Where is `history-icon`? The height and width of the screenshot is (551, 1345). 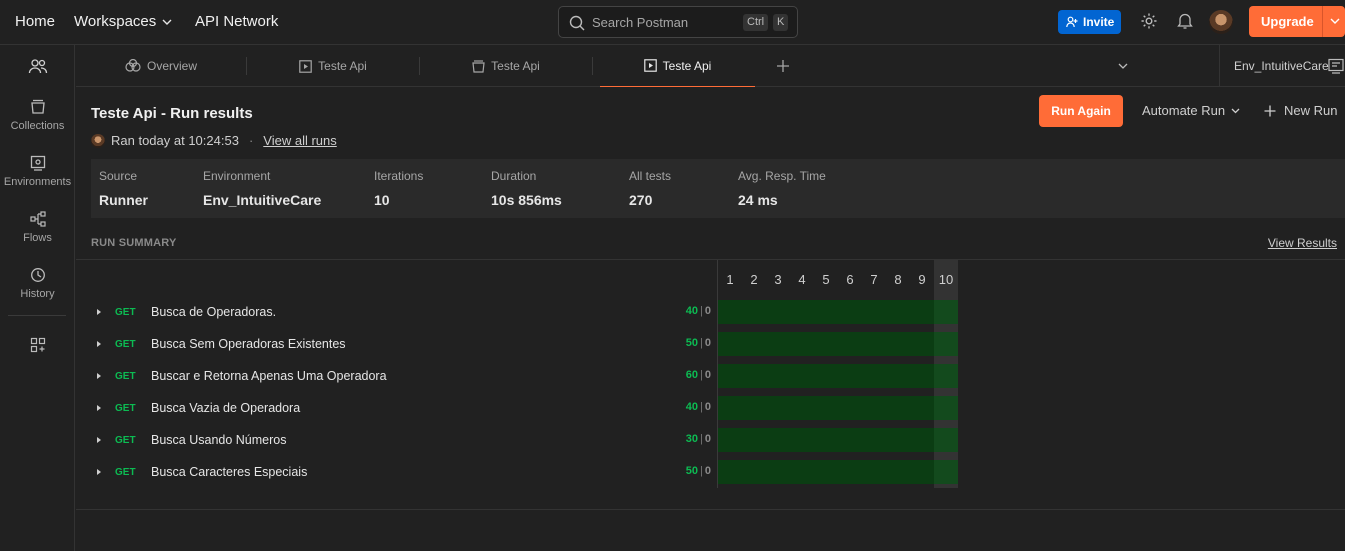 history-icon is located at coordinates (37, 275).